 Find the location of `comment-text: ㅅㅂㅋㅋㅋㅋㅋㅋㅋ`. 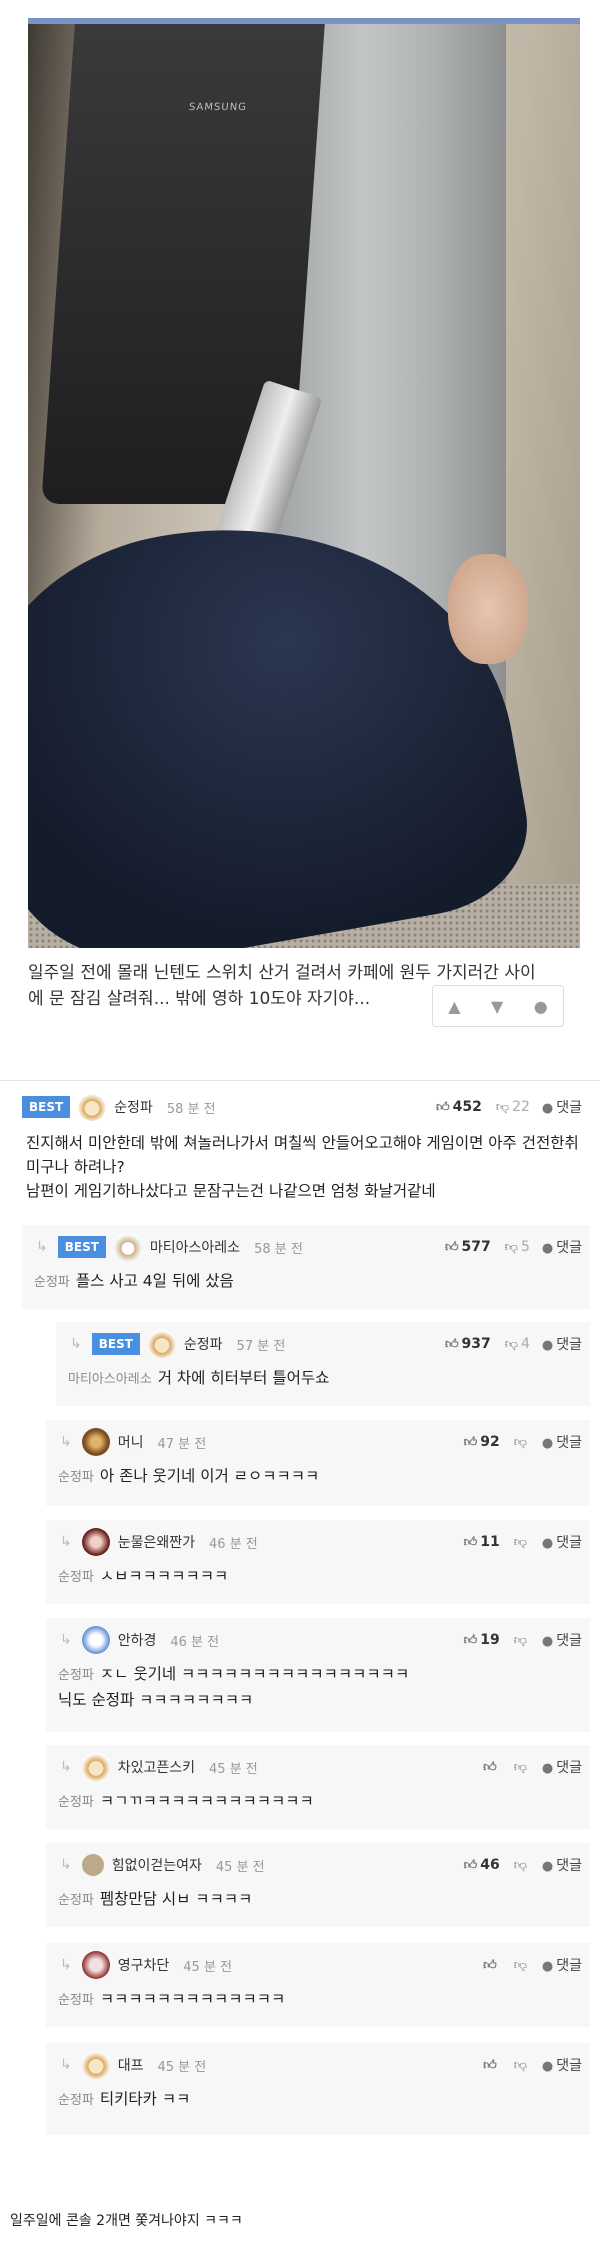

comment-text: ㅅㅂㅋㅋㅋㅋㅋㅋㅋ is located at coordinates (164, 1576).